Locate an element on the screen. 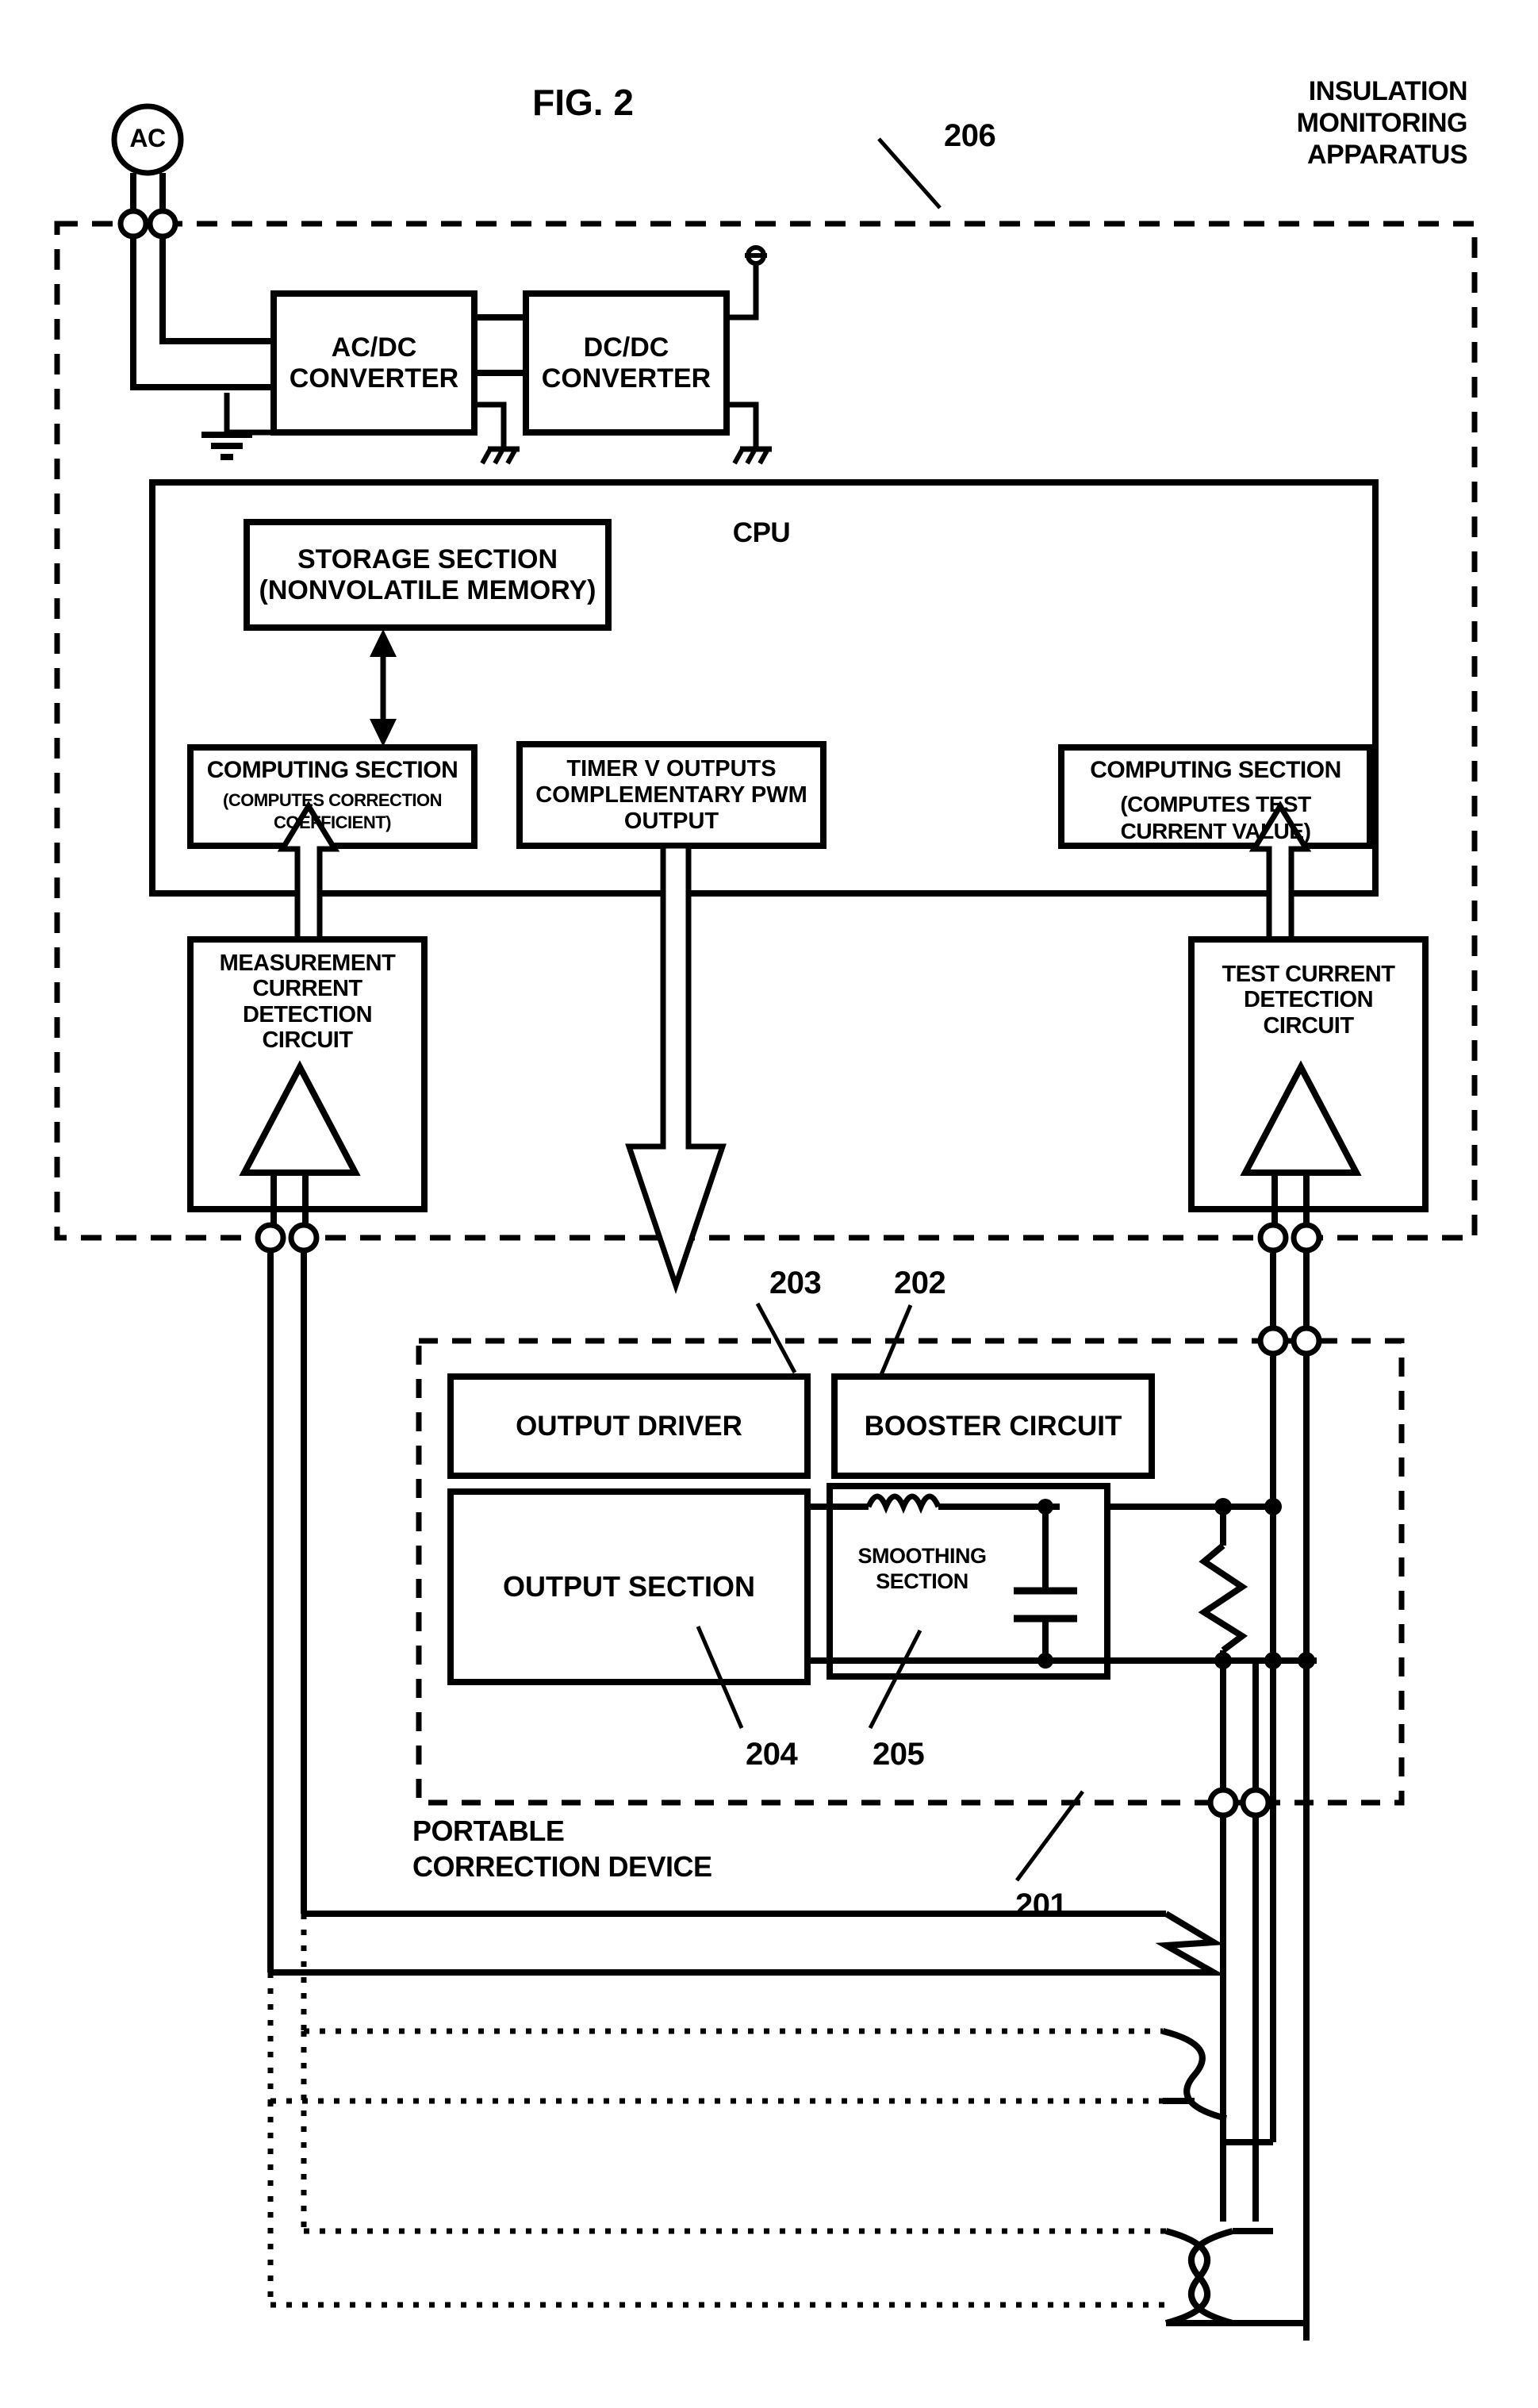 This screenshot has width=1538, height=2408. cpu-label: CPU is located at coordinates (762, 533).